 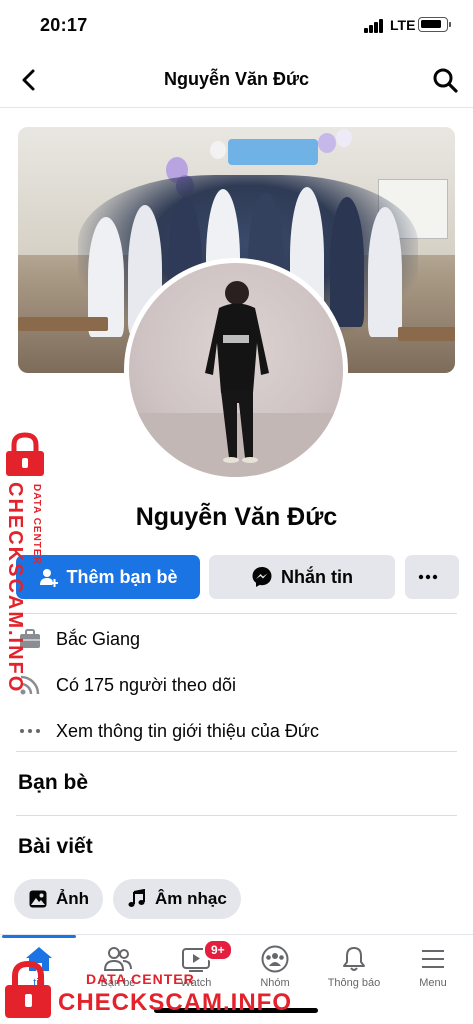 I want to click on battery-tip, so click(x=450, y=24).